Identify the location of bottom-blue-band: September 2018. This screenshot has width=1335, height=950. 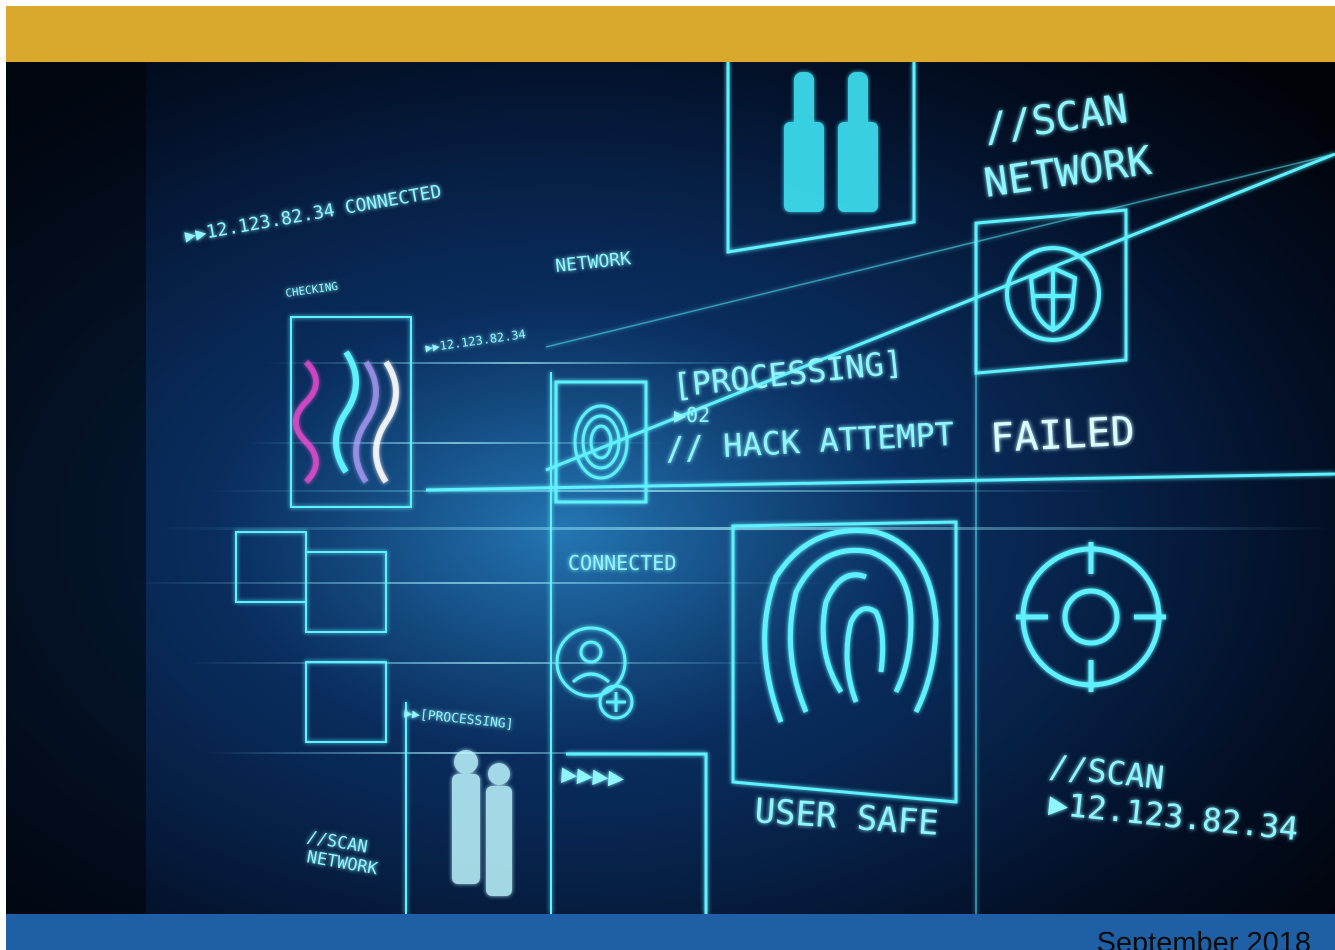
(670, 932).